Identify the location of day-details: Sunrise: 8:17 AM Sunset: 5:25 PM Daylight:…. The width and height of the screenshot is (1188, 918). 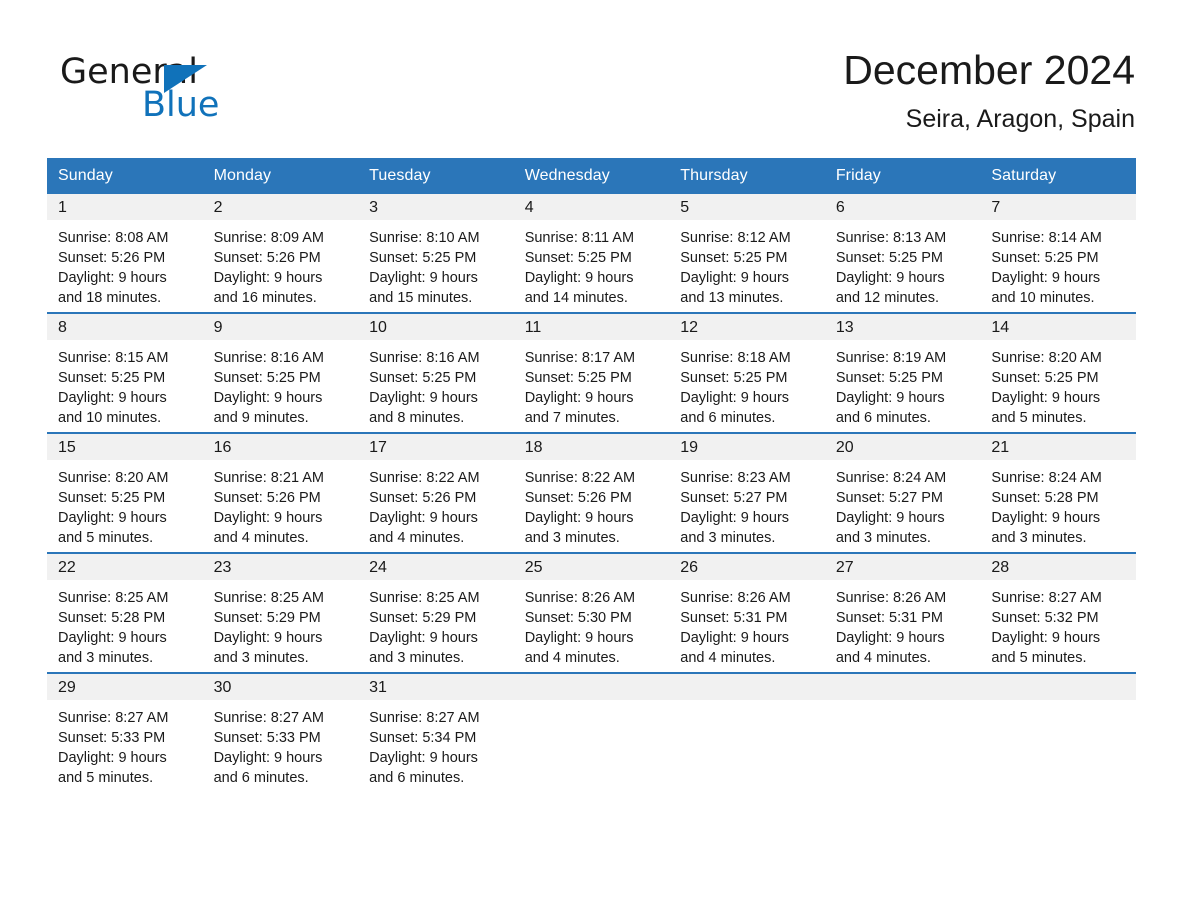
(592, 384).